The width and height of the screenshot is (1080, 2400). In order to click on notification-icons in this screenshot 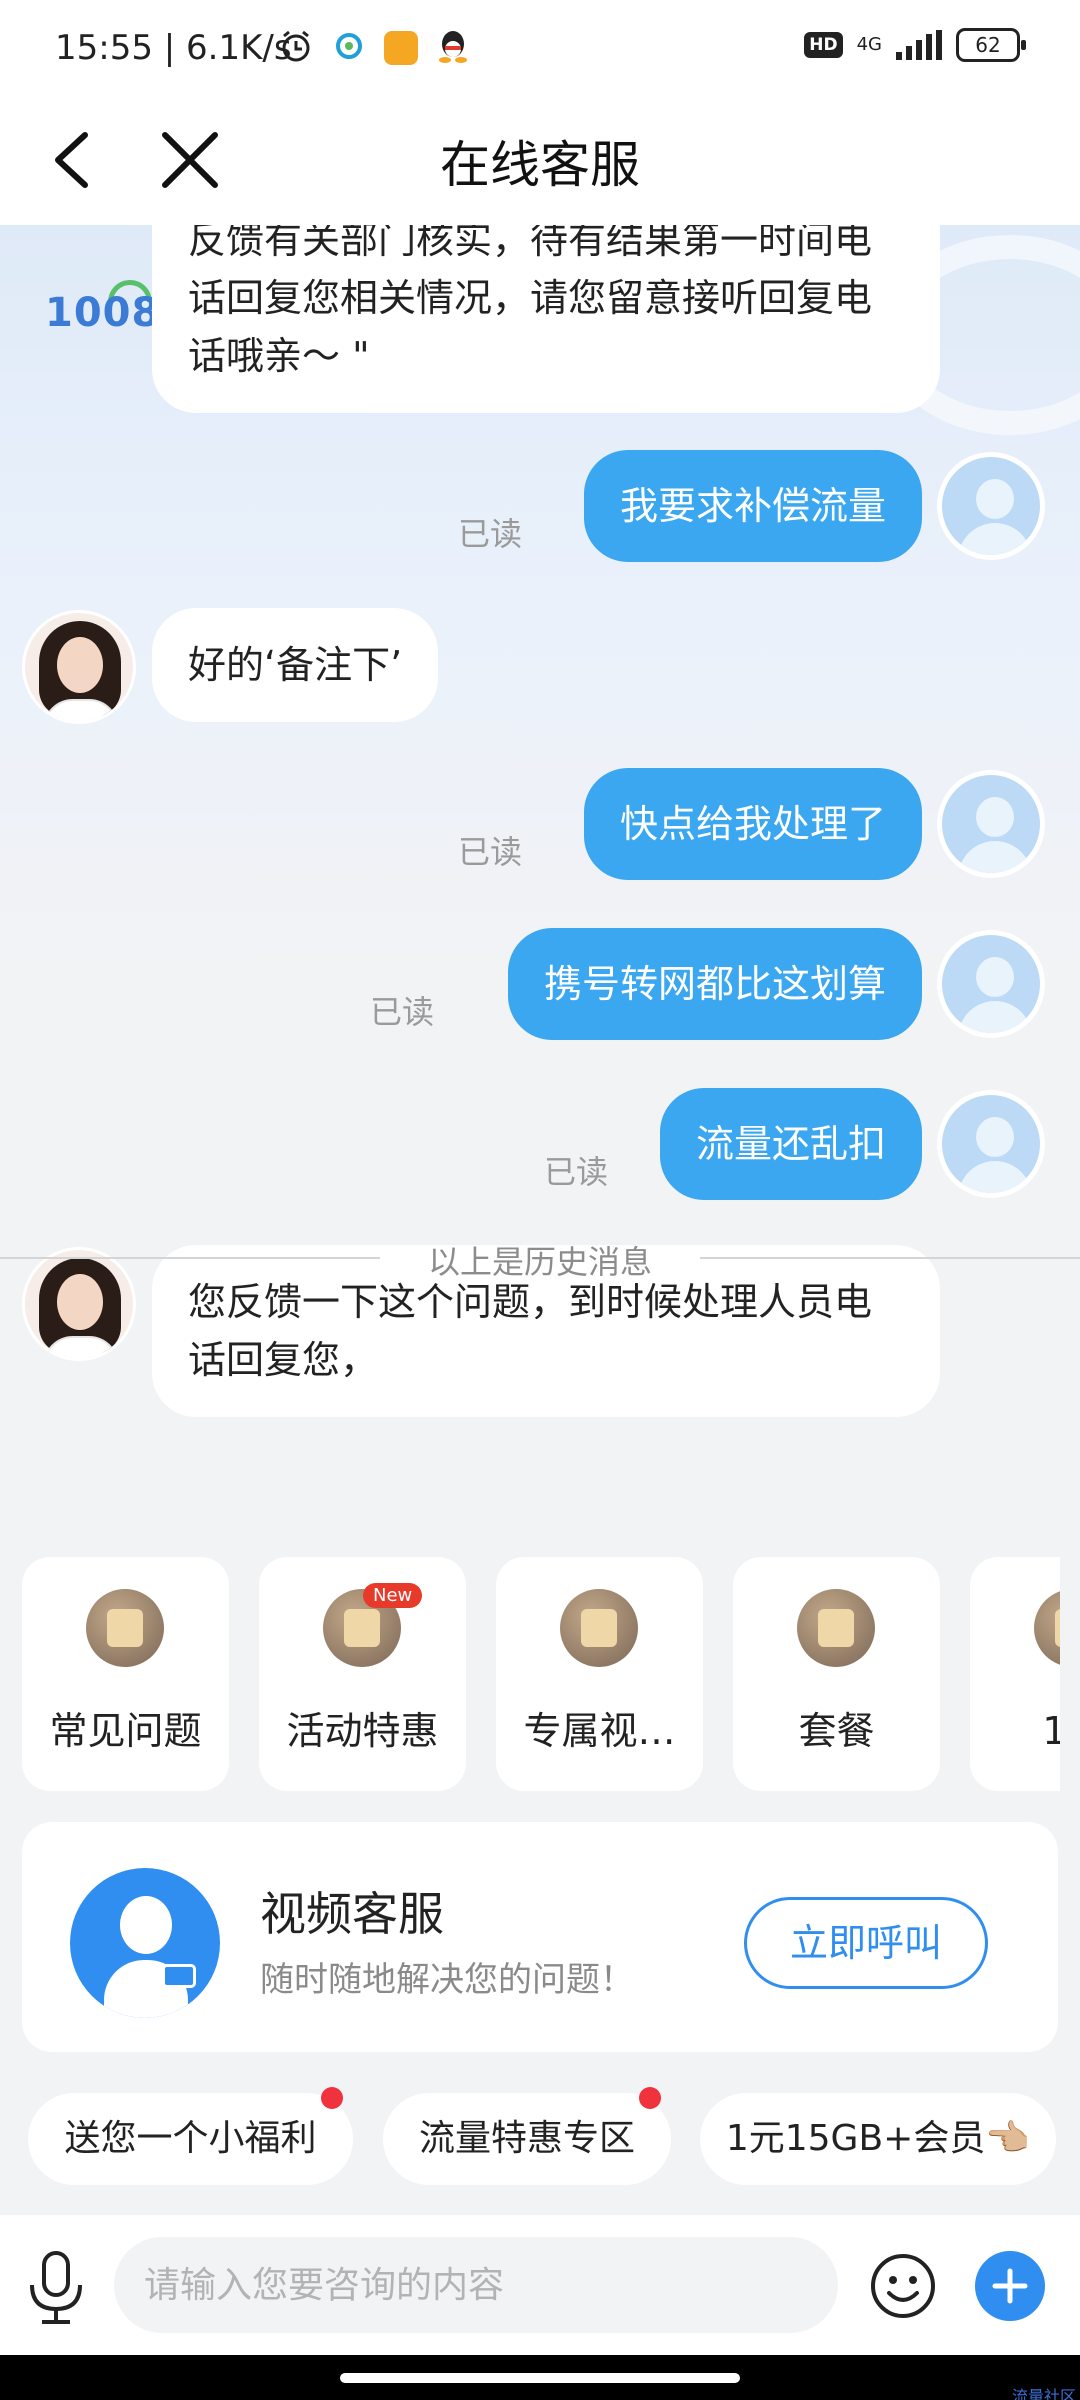, I will do `click(374, 48)`.